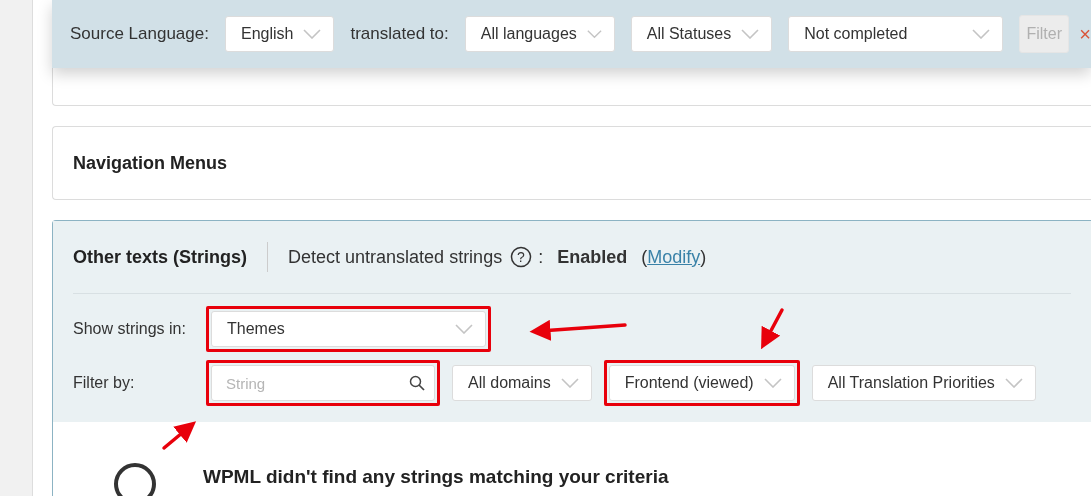 This screenshot has width=1091, height=496. What do you see at coordinates (701, 383) in the screenshot?
I see `dropdown: Frontend (viewed)` at bounding box center [701, 383].